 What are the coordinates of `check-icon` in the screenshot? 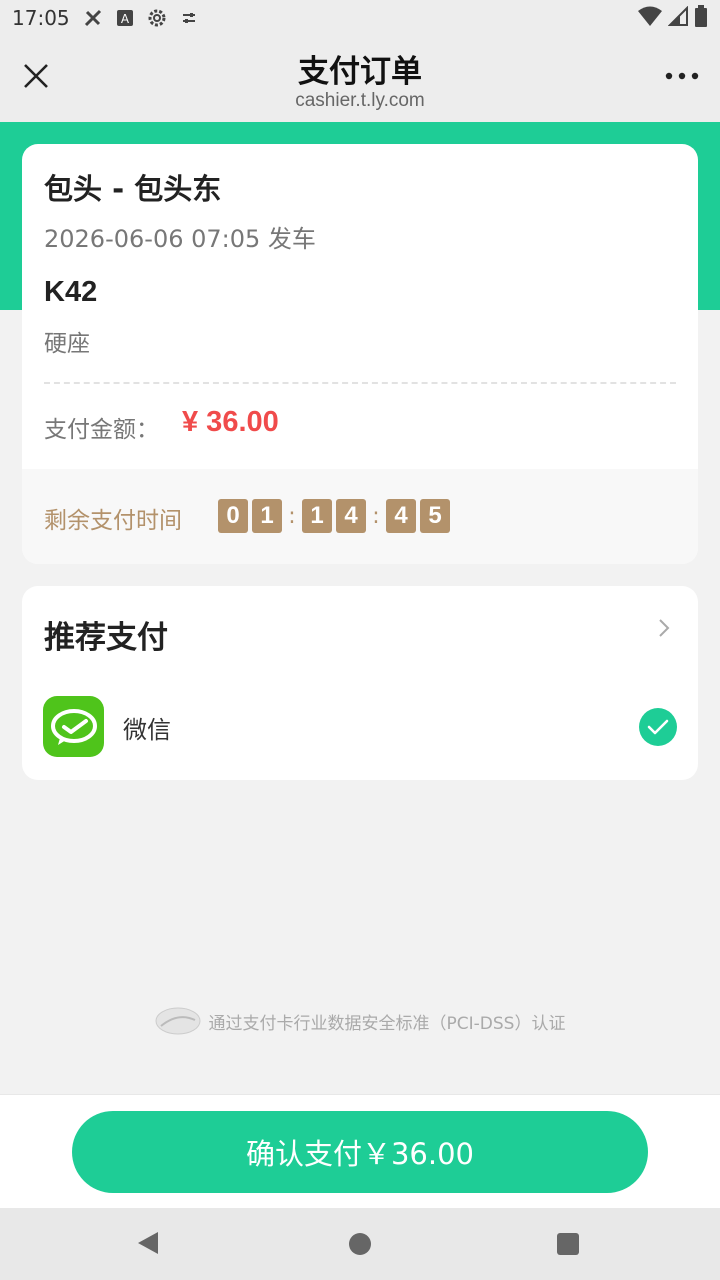 It's located at (658, 727).